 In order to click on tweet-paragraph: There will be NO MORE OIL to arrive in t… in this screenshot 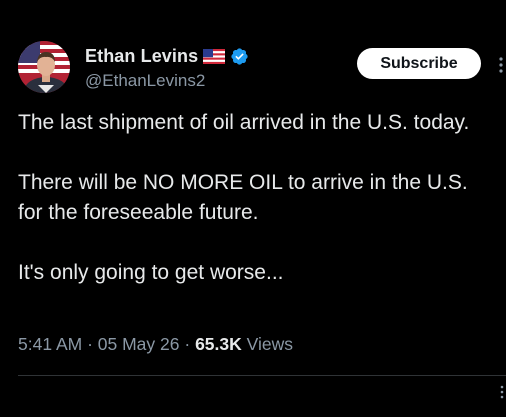, I will do `click(243, 197)`.